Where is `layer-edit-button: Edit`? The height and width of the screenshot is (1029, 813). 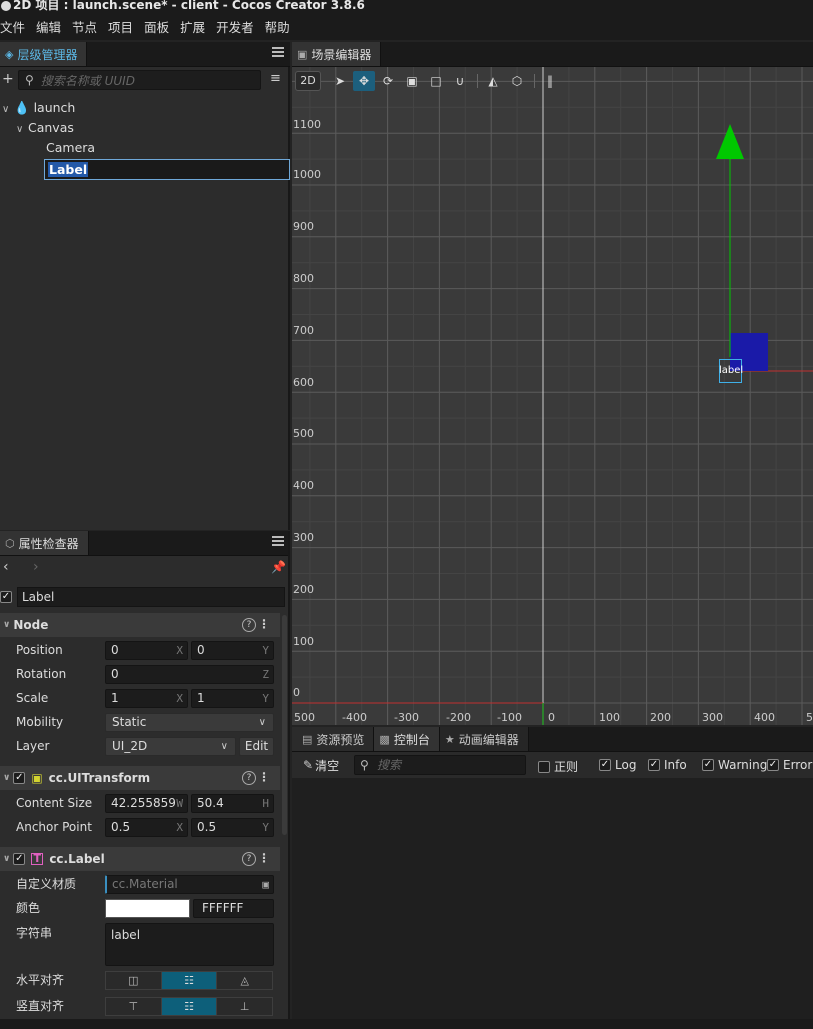 layer-edit-button: Edit is located at coordinates (256, 746).